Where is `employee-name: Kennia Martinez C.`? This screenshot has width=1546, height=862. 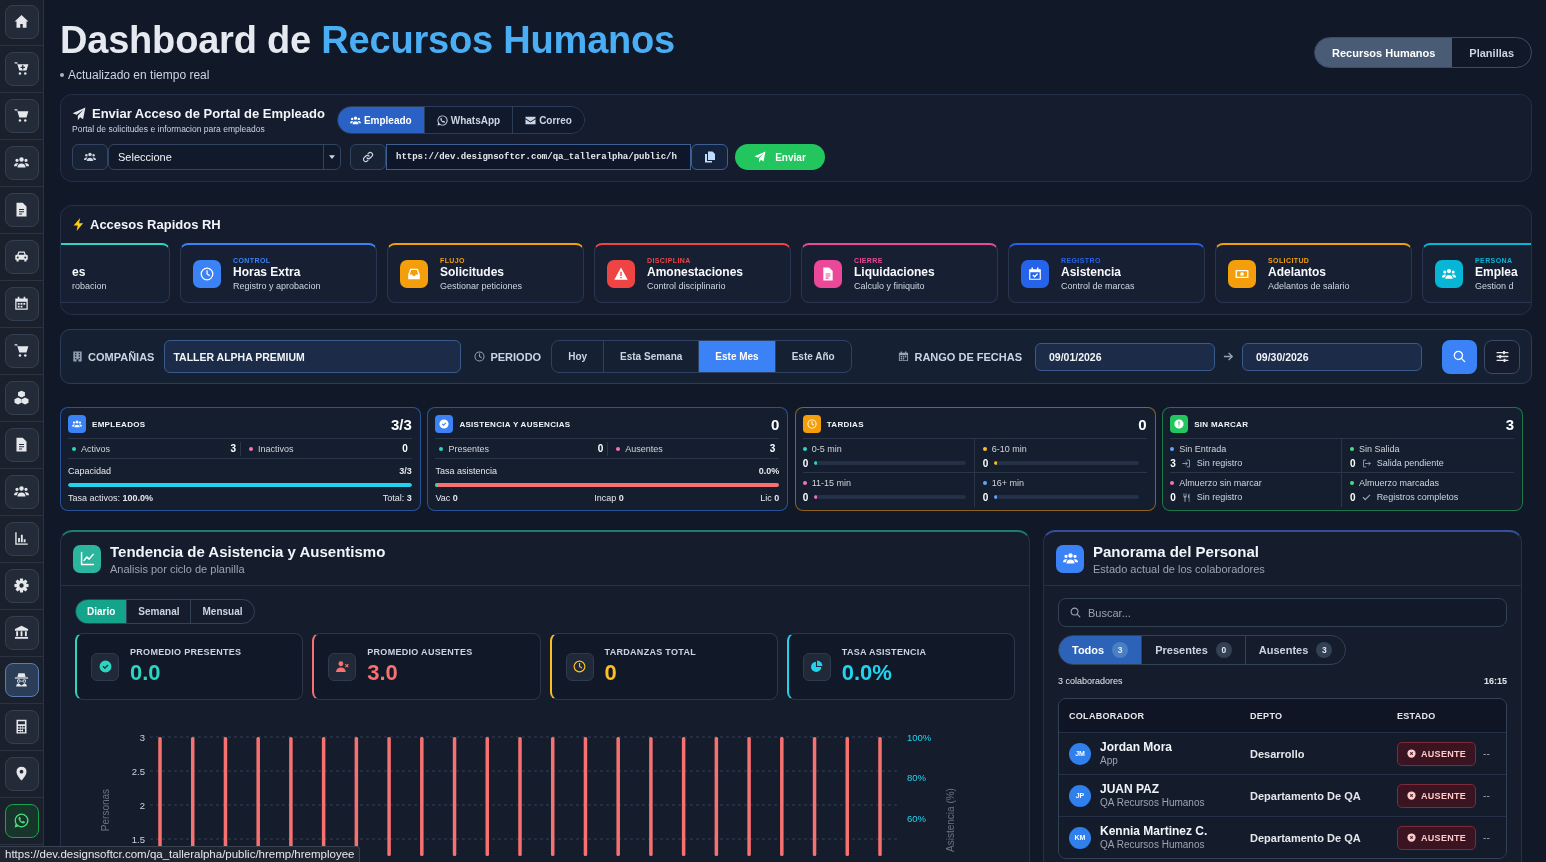
employee-name: Kennia Martinez C. is located at coordinates (1154, 831).